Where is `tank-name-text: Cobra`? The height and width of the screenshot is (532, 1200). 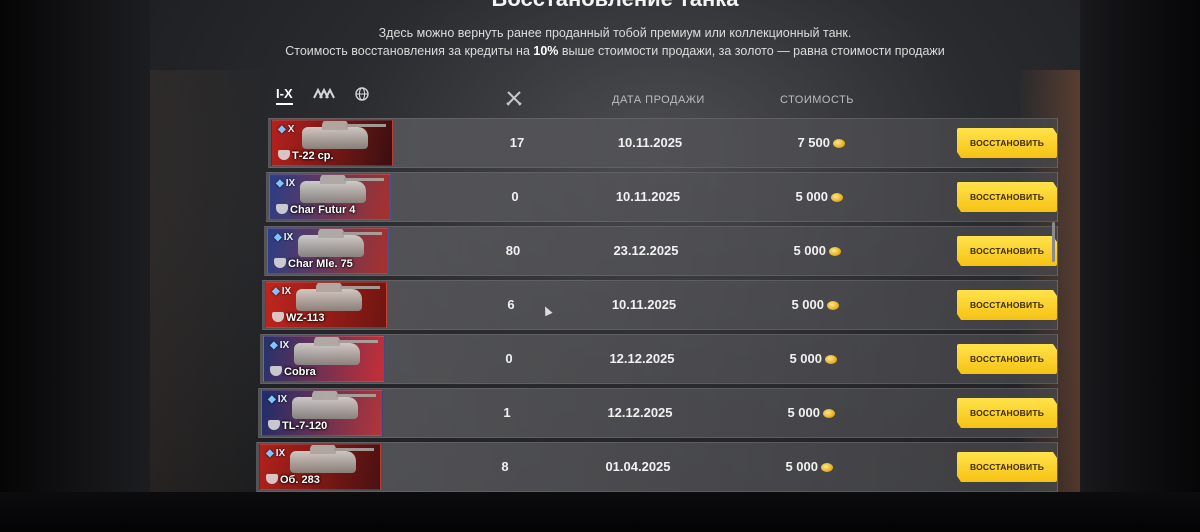
tank-name-text: Cobra is located at coordinates (300, 372).